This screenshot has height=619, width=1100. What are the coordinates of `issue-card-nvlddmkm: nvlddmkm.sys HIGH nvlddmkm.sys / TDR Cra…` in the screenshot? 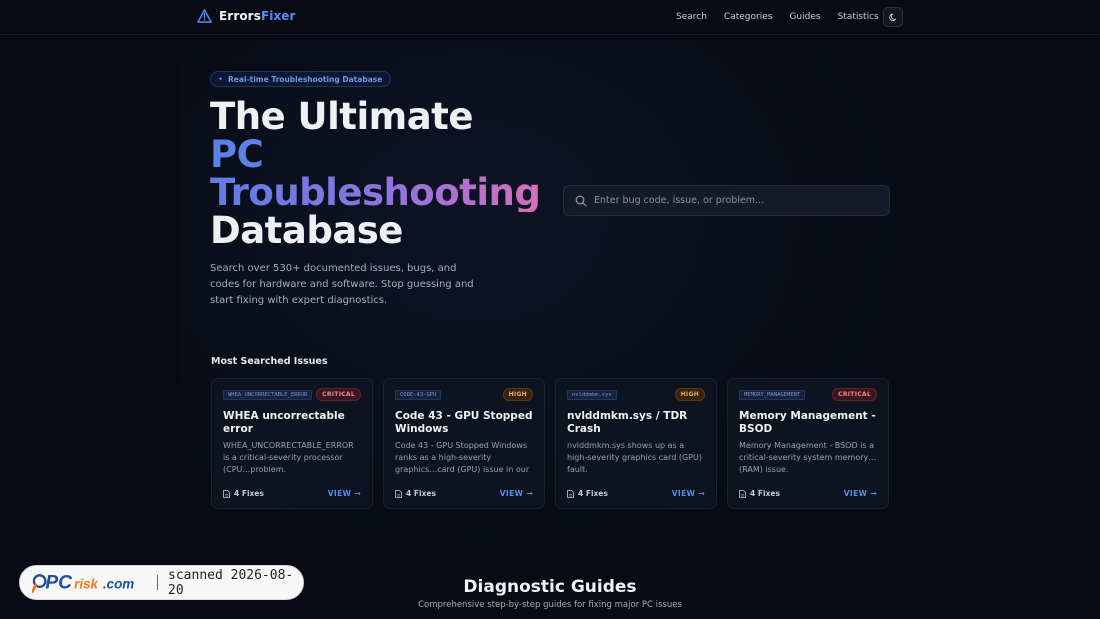 It's located at (636, 443).